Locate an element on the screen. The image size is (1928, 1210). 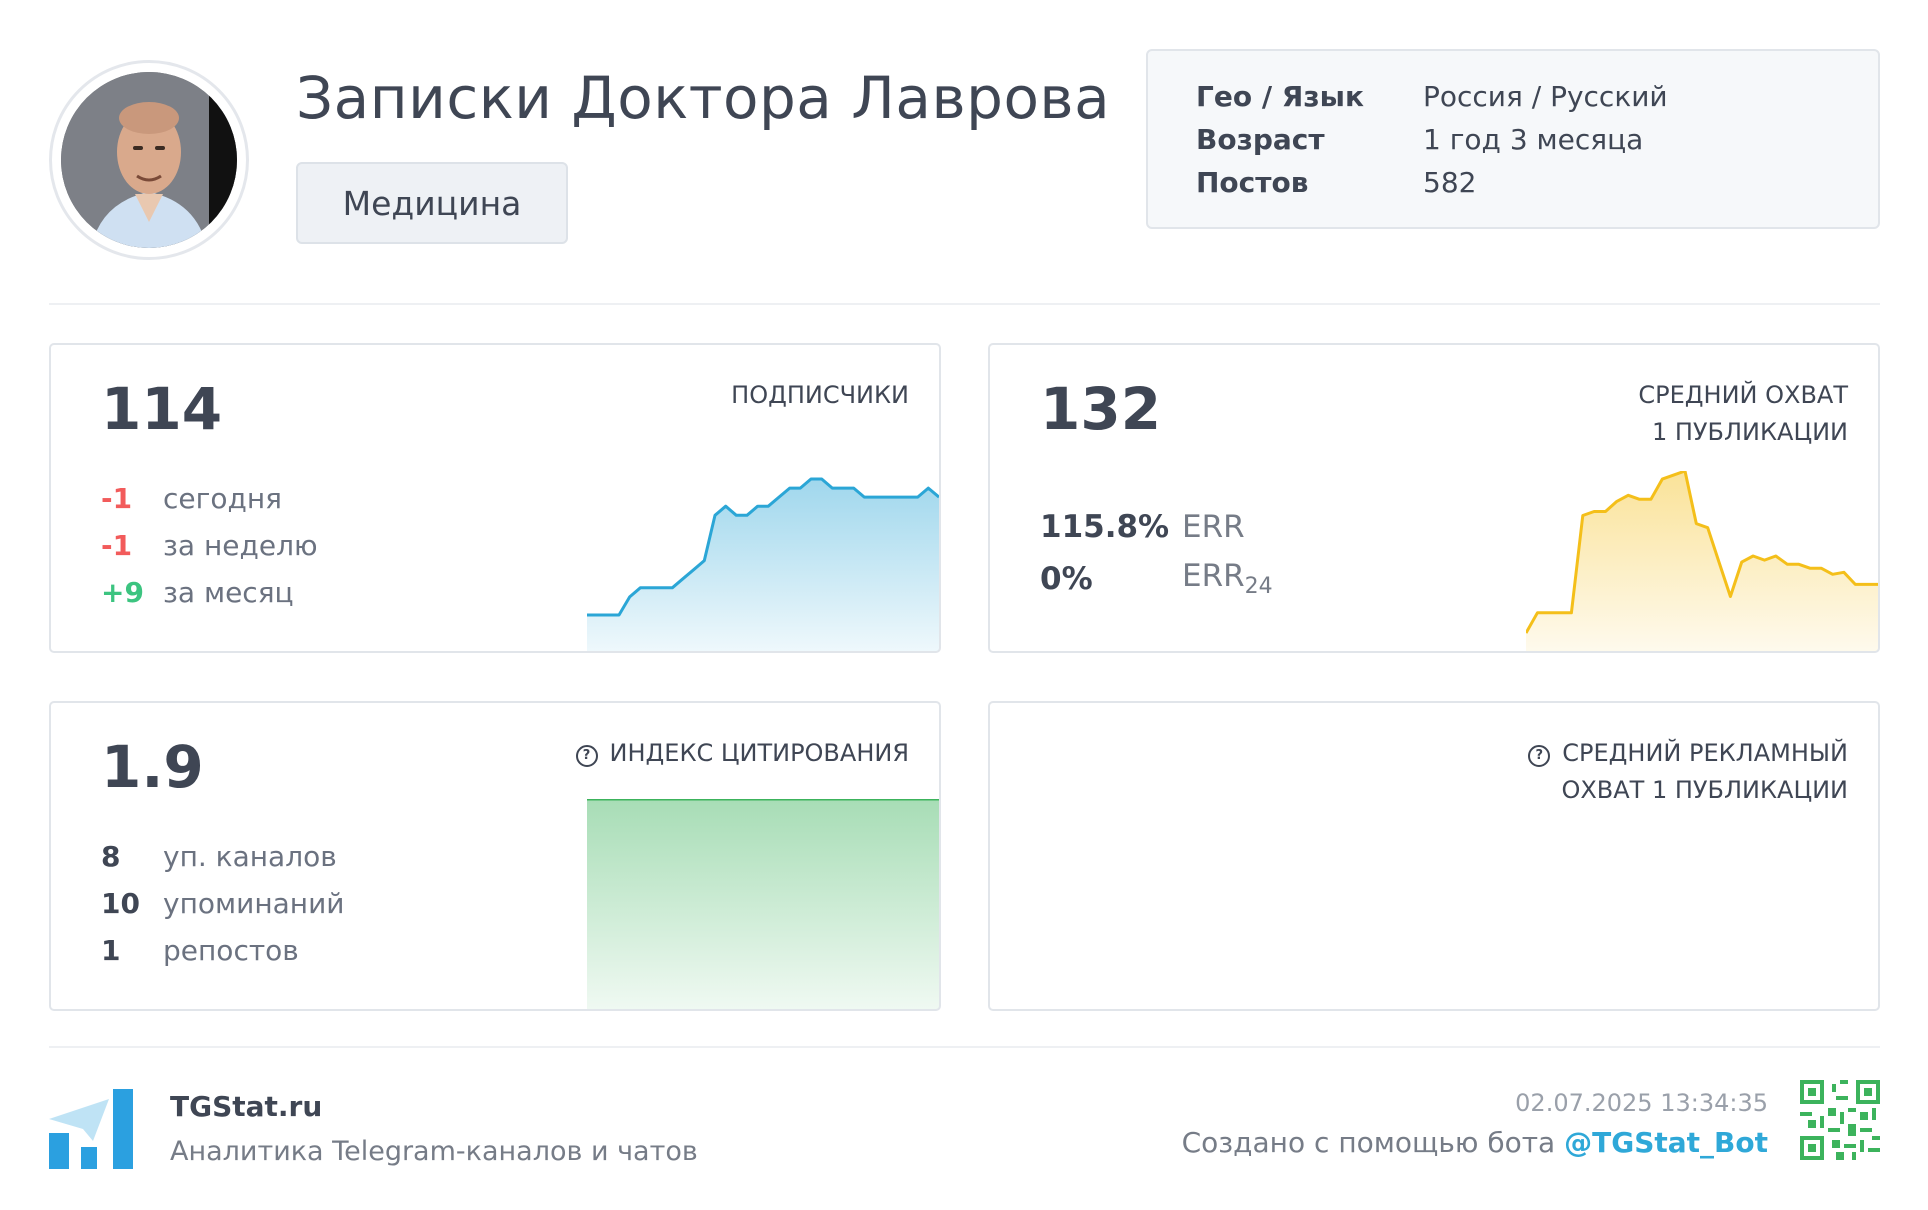
info-key: Возраст is located at coordinates (1260, 139).